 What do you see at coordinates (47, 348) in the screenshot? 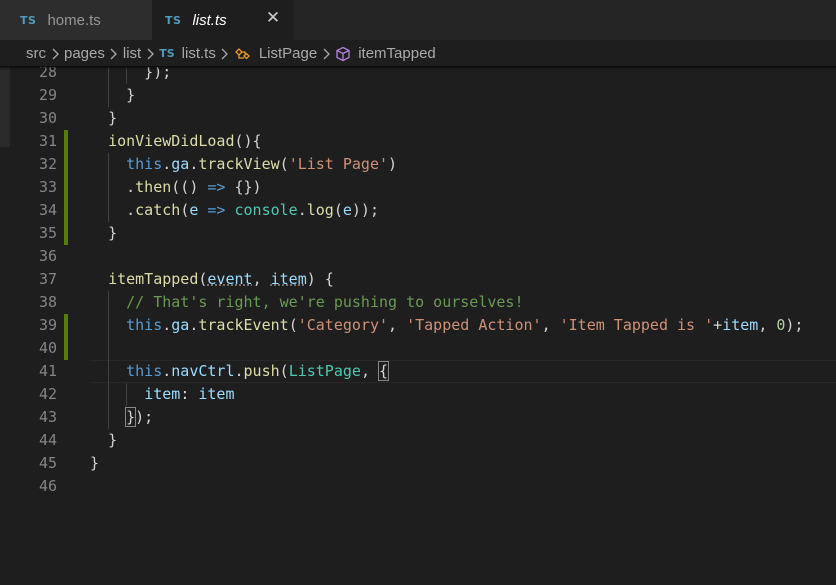
I see `line-number: 40` at bounding box center [47, 348].